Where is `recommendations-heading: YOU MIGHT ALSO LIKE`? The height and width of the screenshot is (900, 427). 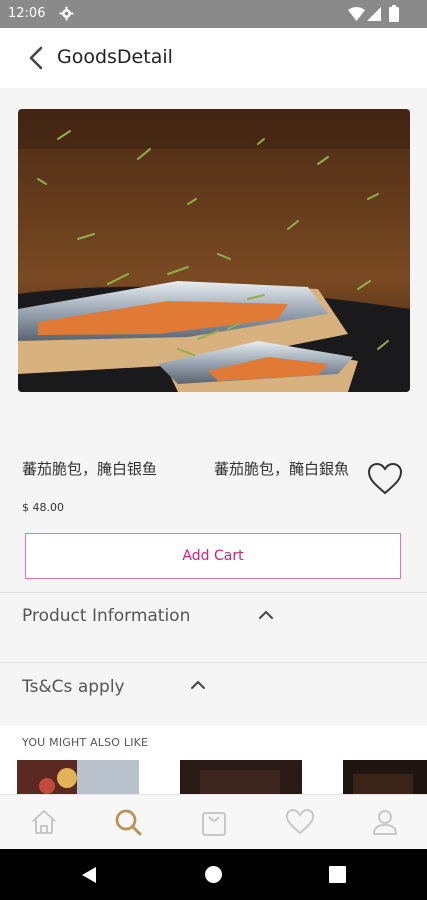 recommendations-heading: YOU MIGHT ALSO LIKE is located at coordinates (85, 742).